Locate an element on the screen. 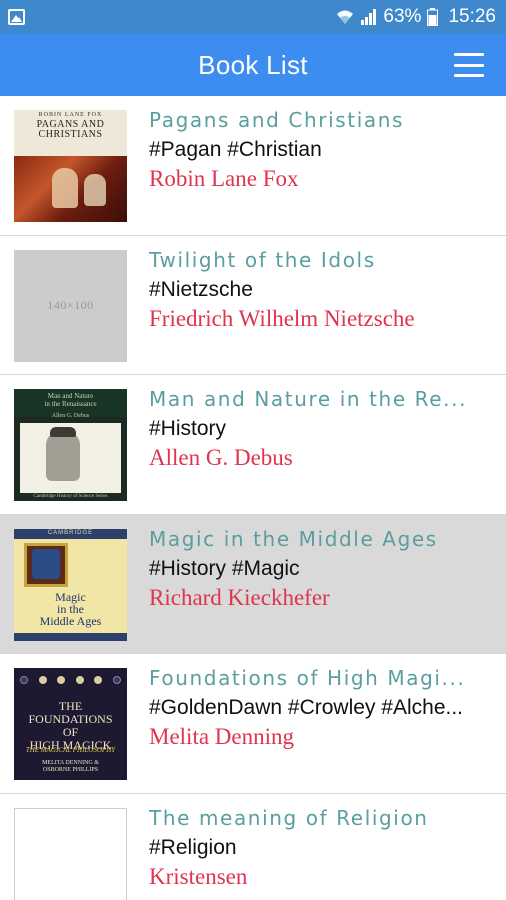 This screenshot has width=506, height=900. book-author: Kristensen is located at coordinates (198, 876).